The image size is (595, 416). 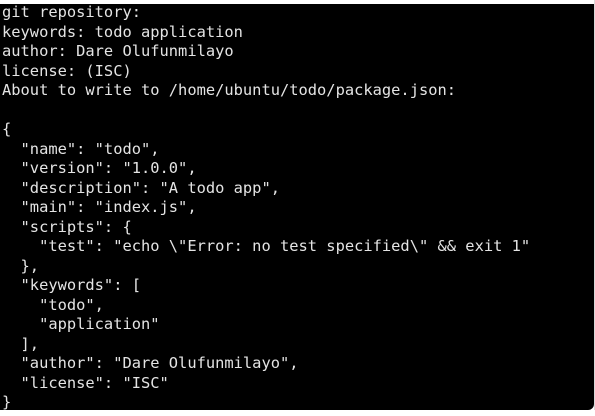 I want to click on terminal-line: "author": "Dare Olufunmilayo",, so click(x=150, y=363).